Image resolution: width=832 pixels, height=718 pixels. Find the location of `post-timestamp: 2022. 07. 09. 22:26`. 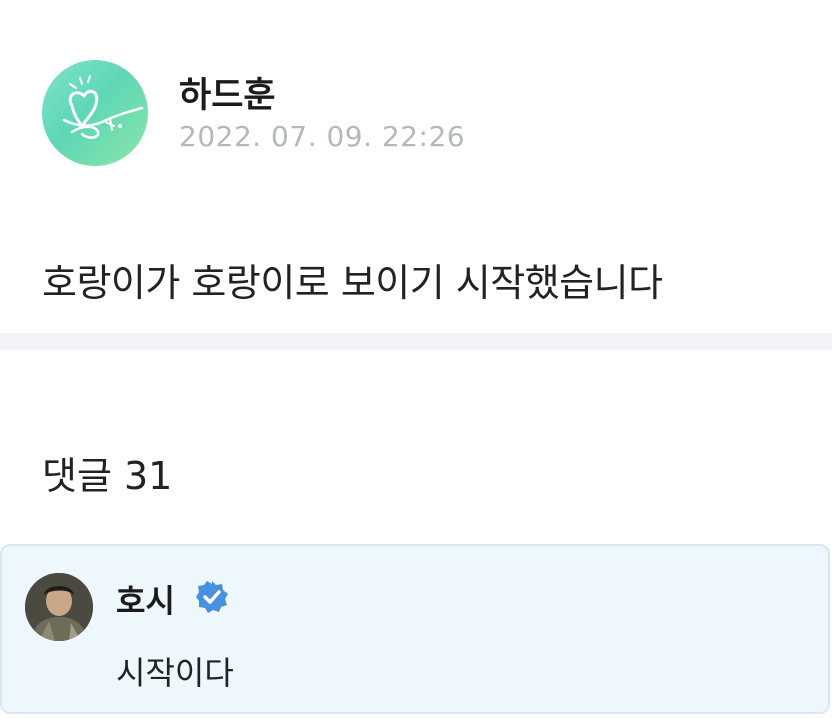

post-timestamp: 2022. 07. 09. 22:26 is located at coordinates (322, 136).